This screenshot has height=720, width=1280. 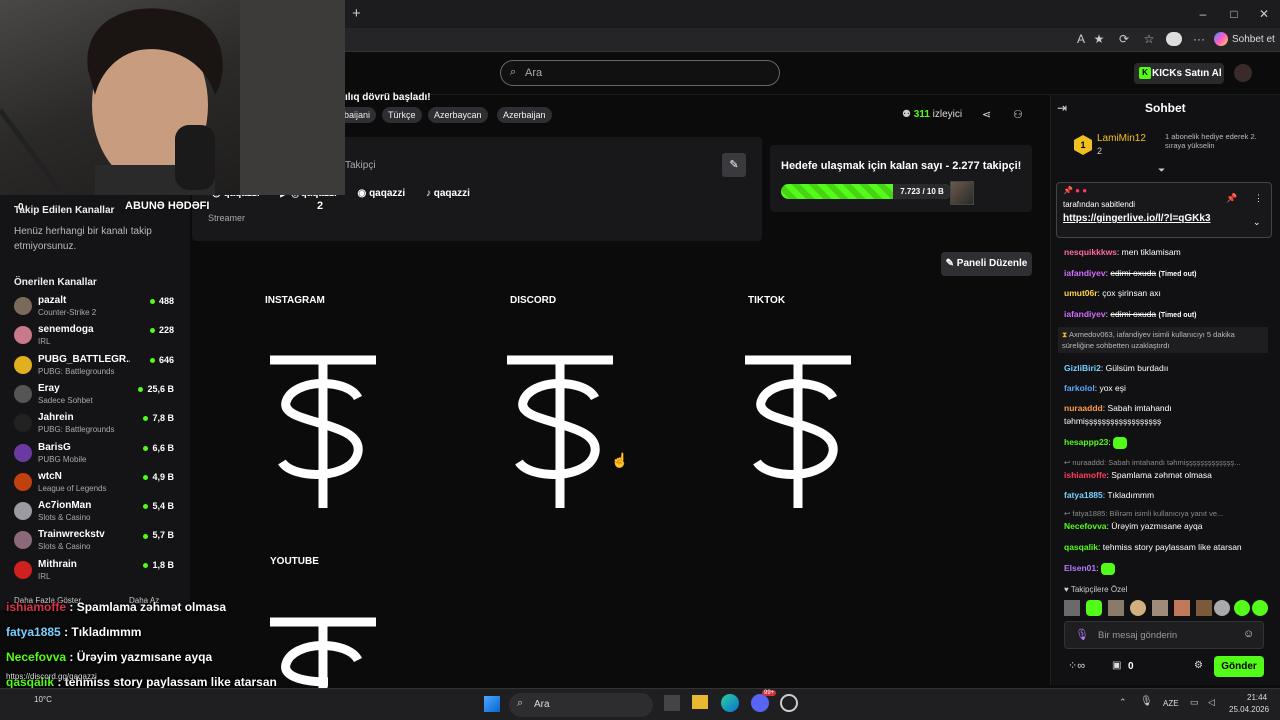 I want to click on chat-settings-icon: ⚙, so click(x=1198, y=665).